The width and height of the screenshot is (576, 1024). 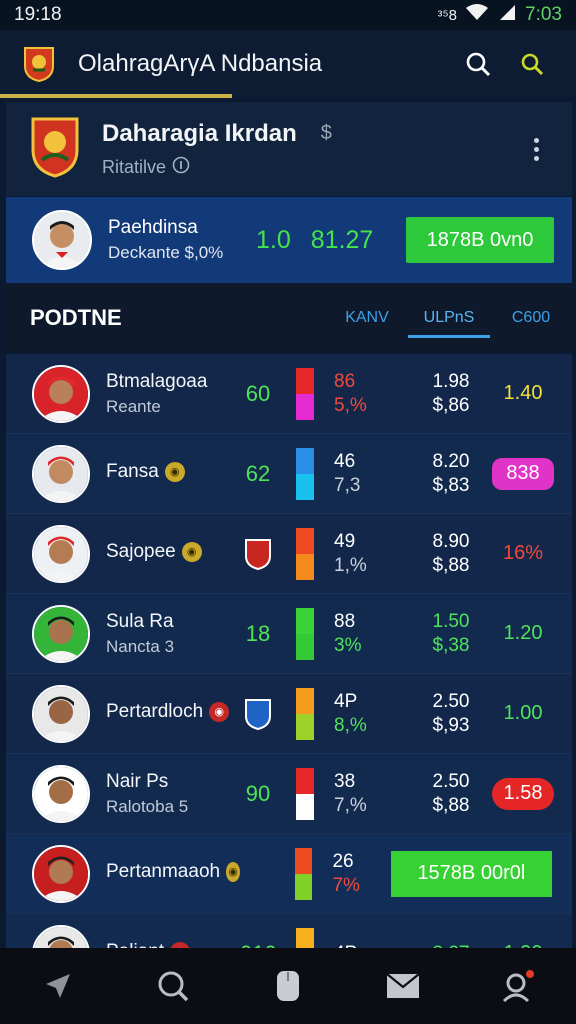 I want to click on status-time: 19:18, so click(x=38, y=14).